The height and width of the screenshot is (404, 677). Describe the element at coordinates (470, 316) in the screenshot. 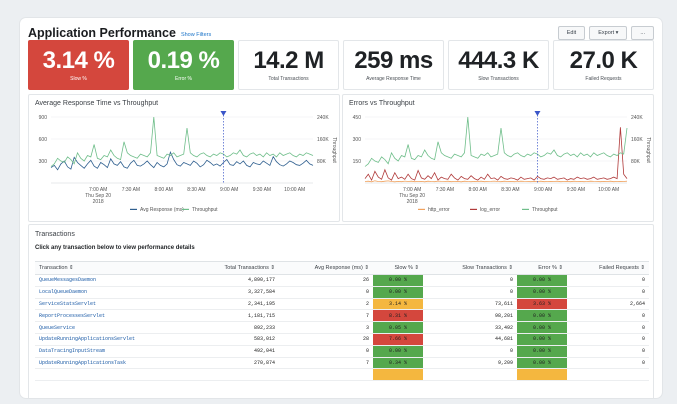

I see `cell-slow-transactions: 98,201` at that location.